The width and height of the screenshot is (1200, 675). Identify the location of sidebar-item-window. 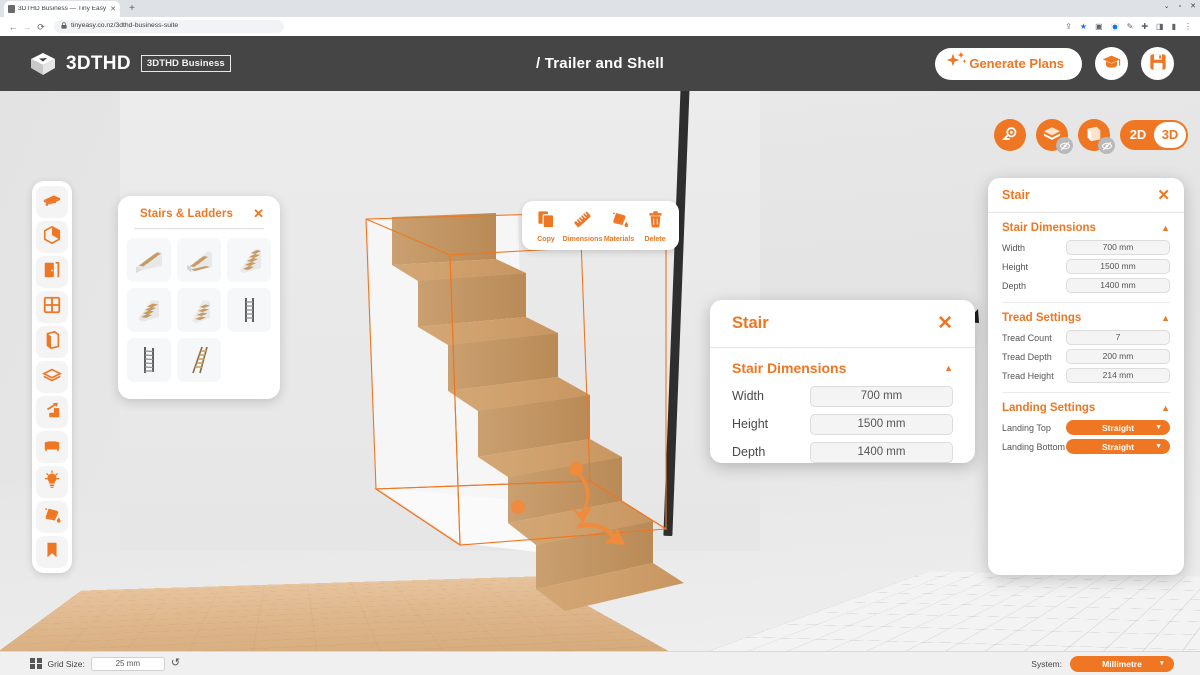
(52, 307).